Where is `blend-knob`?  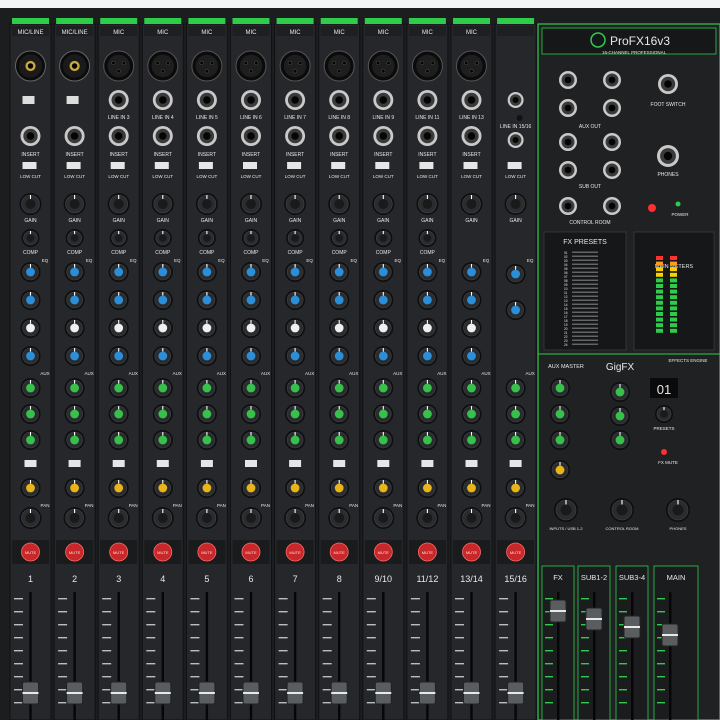 blend-knob is located at coordinates (566, 510).